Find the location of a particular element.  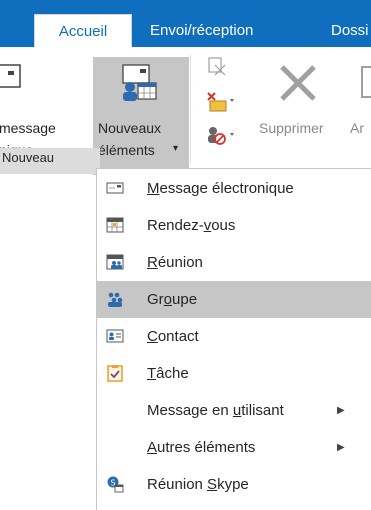

tab-dossier: Dossi is located at coordinates (350, 30).